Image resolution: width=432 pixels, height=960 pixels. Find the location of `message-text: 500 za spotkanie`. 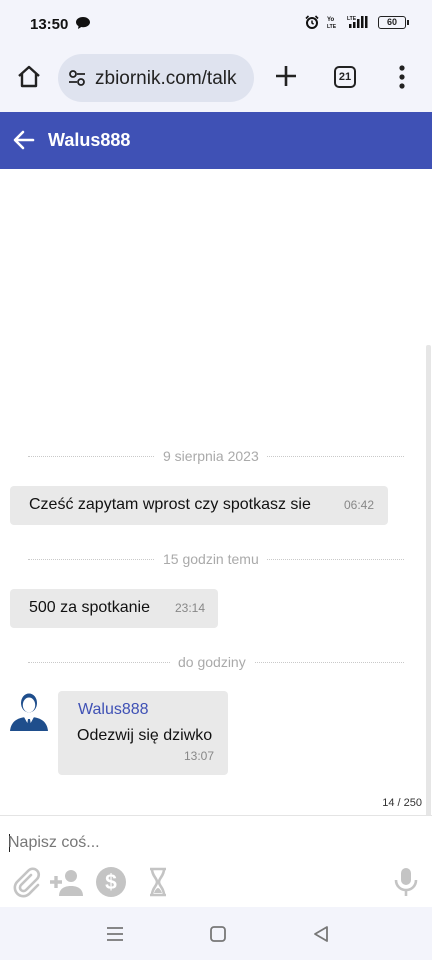

message-text: 500 za spotkanie is located at coordinates (89, 607).